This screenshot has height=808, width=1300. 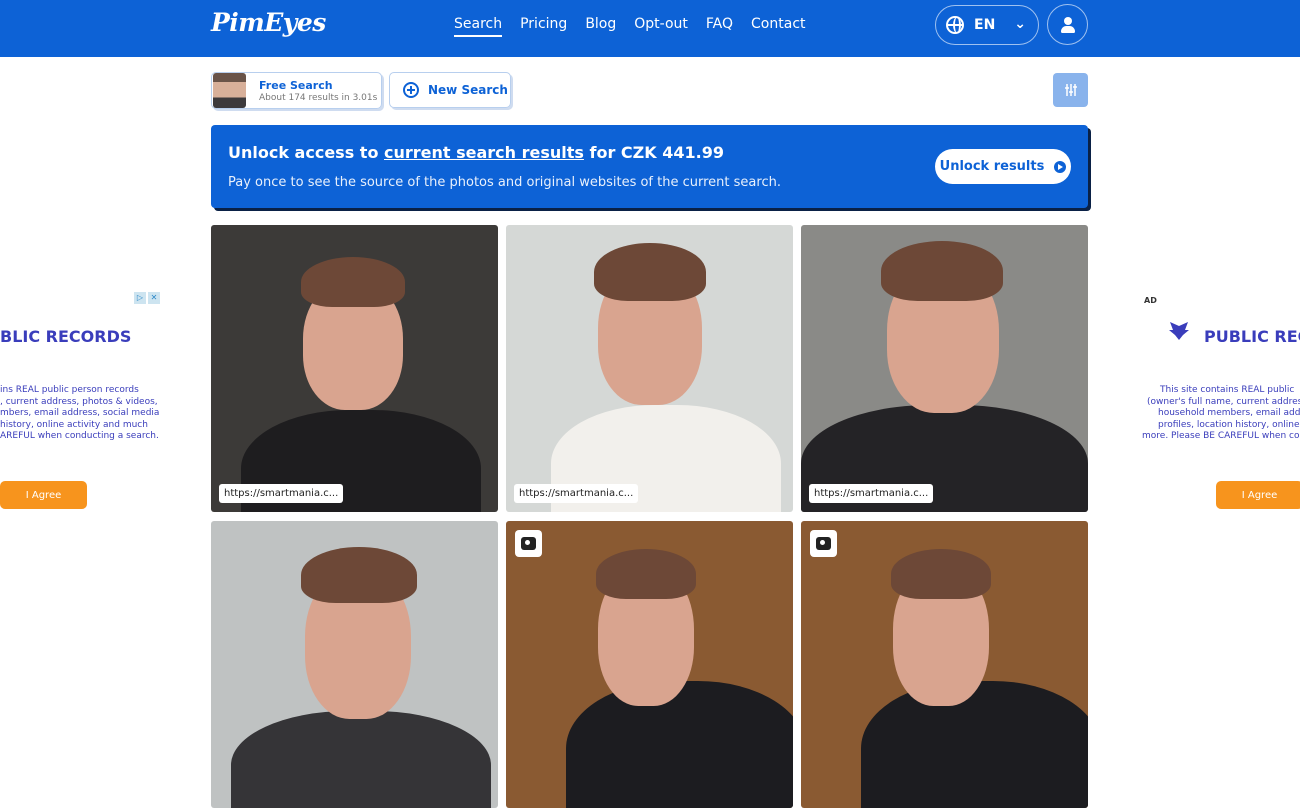 What do you see at coordinates (154, 298) in the screenshot?
I see `ad-close-icon: ✕` at bounding box center [154, 298].